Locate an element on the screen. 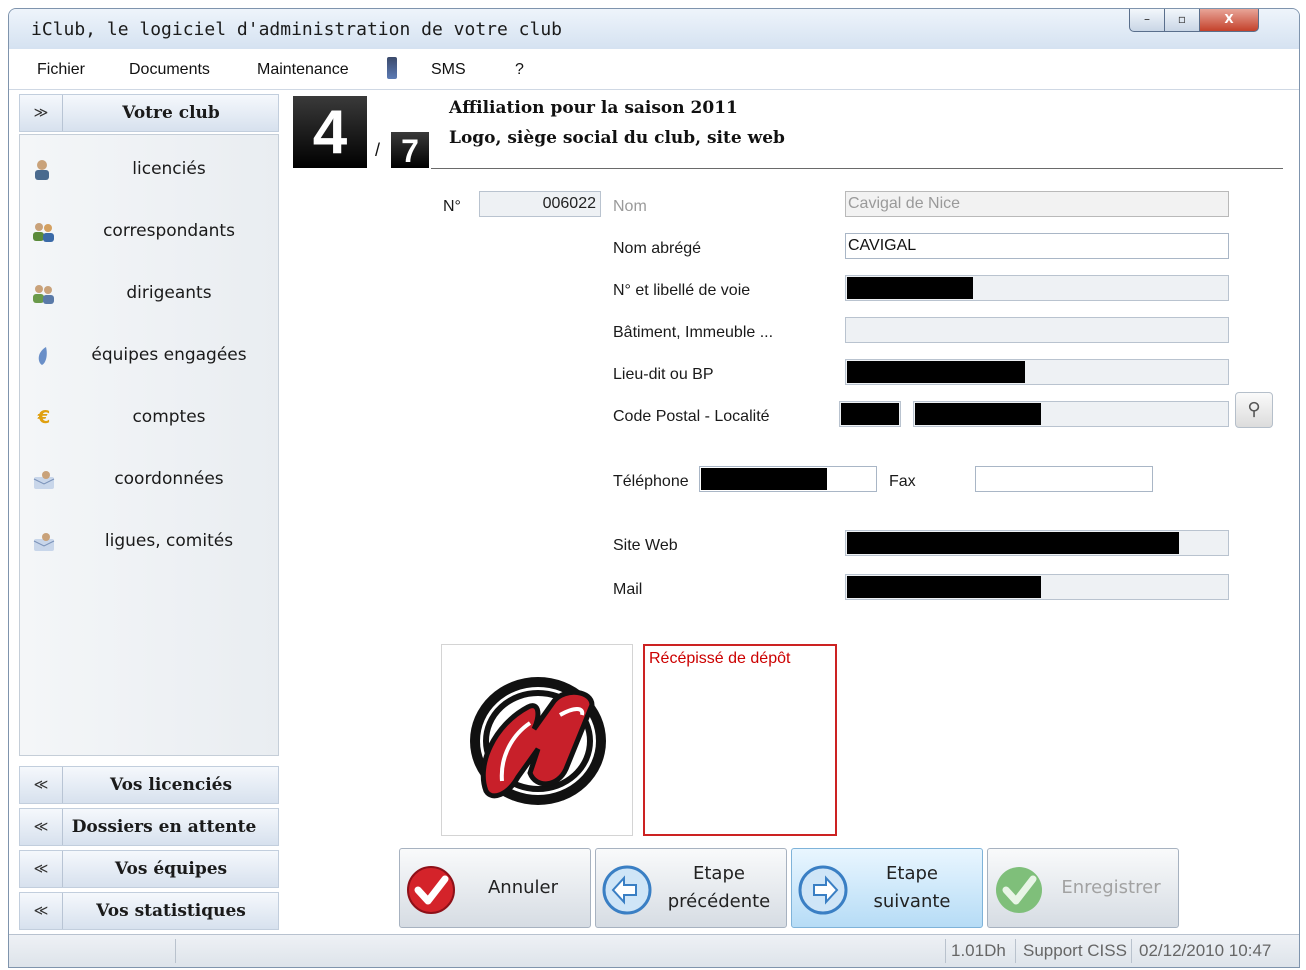 The image size is (1306, 970). page-subtitle: Logo, siège social du club, site web is located at coordinates (617, 138).